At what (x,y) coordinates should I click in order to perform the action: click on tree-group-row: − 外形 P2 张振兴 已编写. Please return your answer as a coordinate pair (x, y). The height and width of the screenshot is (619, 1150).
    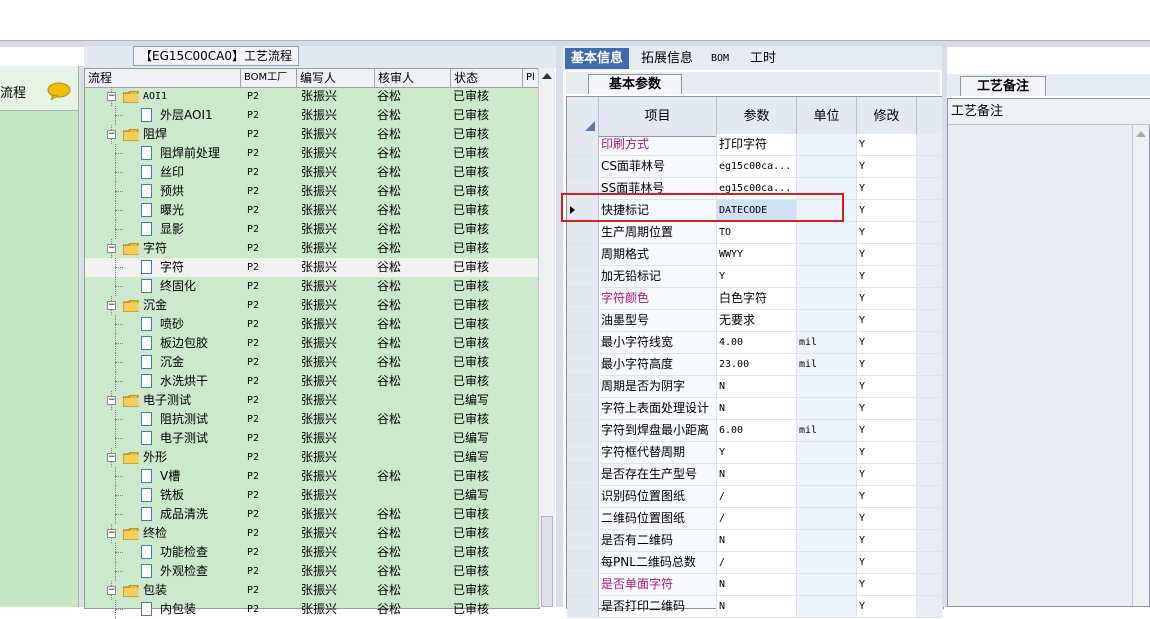
    Looking at the image, I should click on (312, 457).